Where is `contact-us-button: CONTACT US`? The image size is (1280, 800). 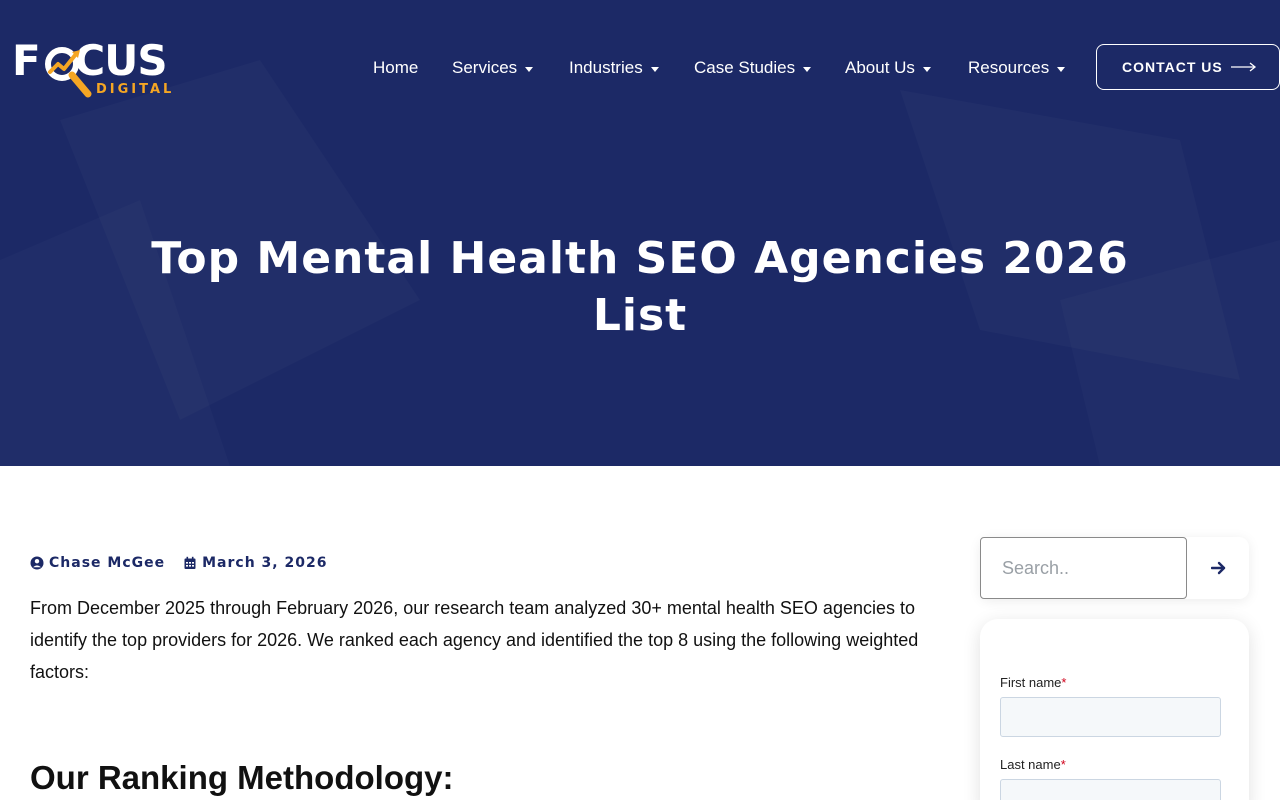 contact-us-button: CONTACT US is located at coordinates (1188, 67).